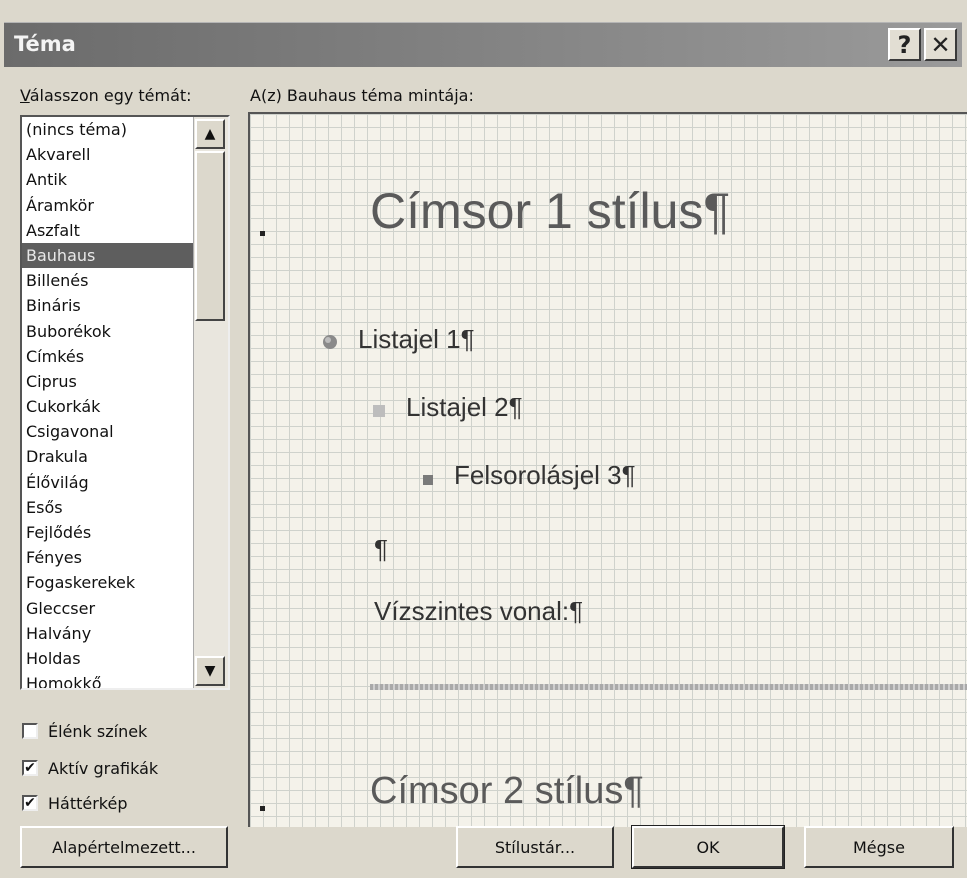 The height and width of the screenshot is (878, 967). What do you see at coordinates (545, 475) in the screenshot?
I see `bullet3-text: Felsorolásjel 3¶` at bounding box center [545, 475].